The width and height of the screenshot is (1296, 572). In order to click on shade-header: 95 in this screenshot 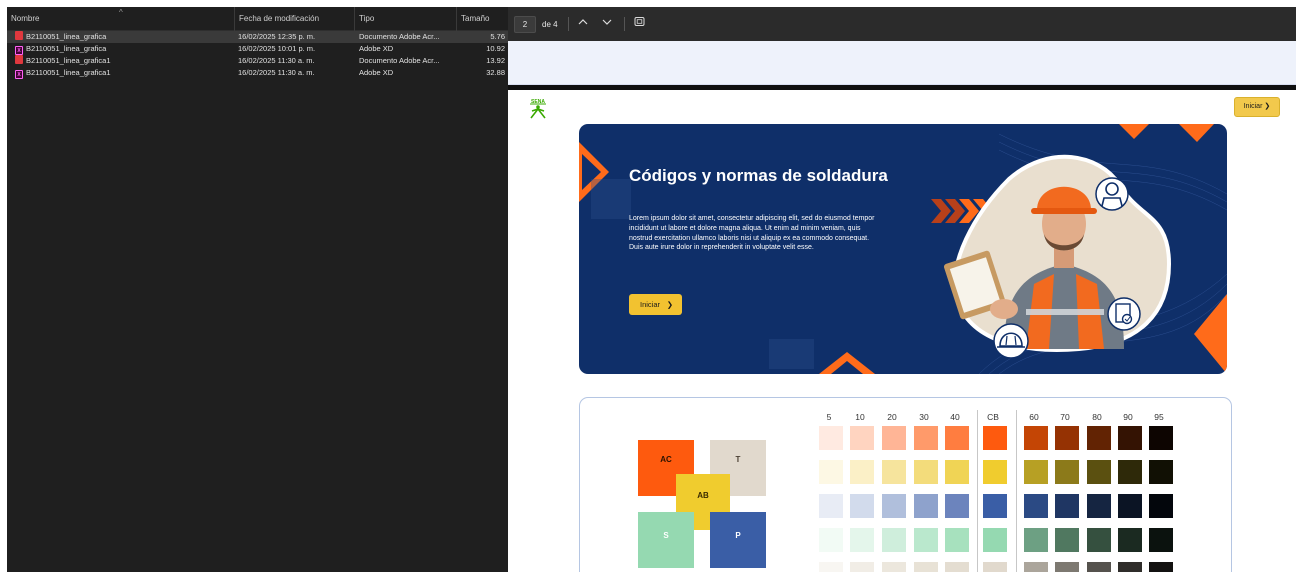, I will do `click(1159, 417)`.